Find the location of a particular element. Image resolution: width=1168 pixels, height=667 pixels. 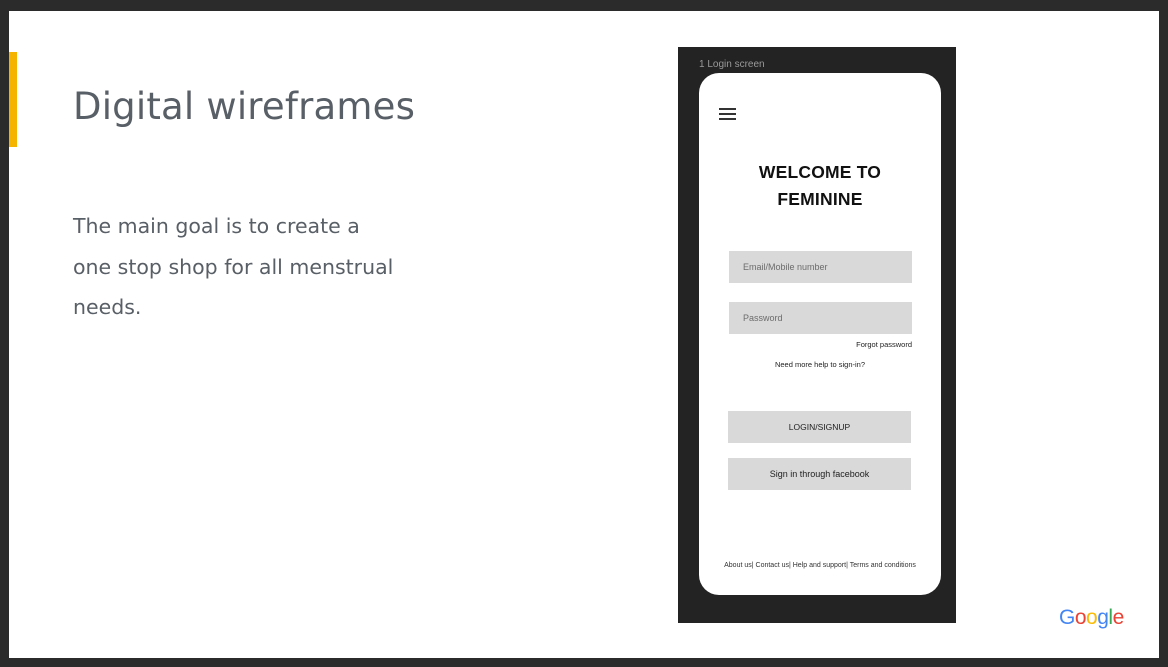

footer-link-about: About us| is located at coordinates (738, 565).